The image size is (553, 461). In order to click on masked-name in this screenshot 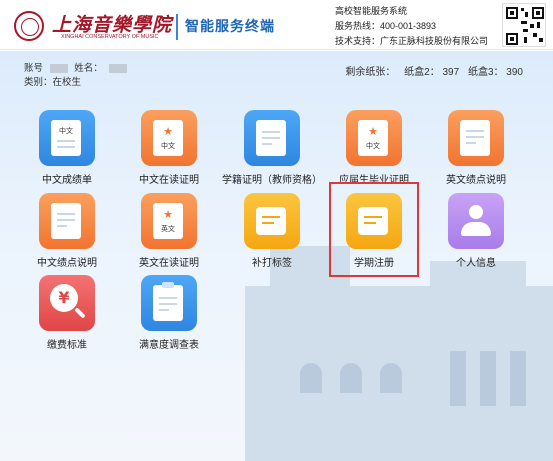, I will do `click(118, 68)`.